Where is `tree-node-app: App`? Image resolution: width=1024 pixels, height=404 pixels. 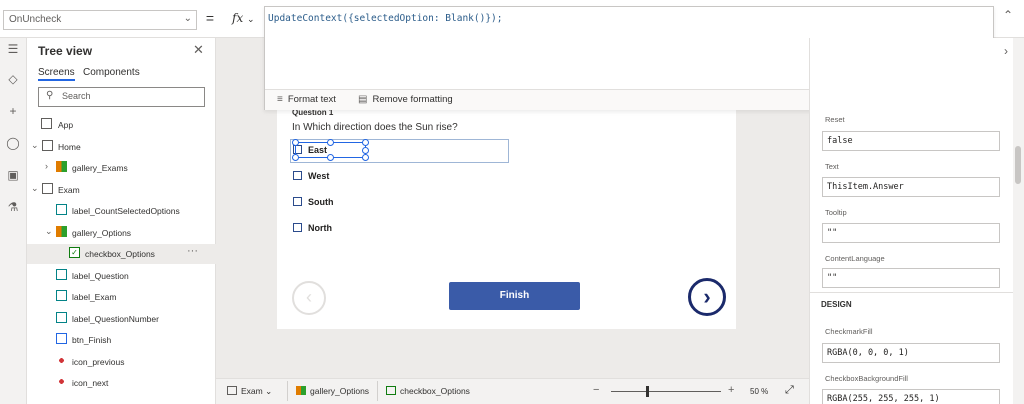 tree-node-app: App is located at coordinates (121, 125).